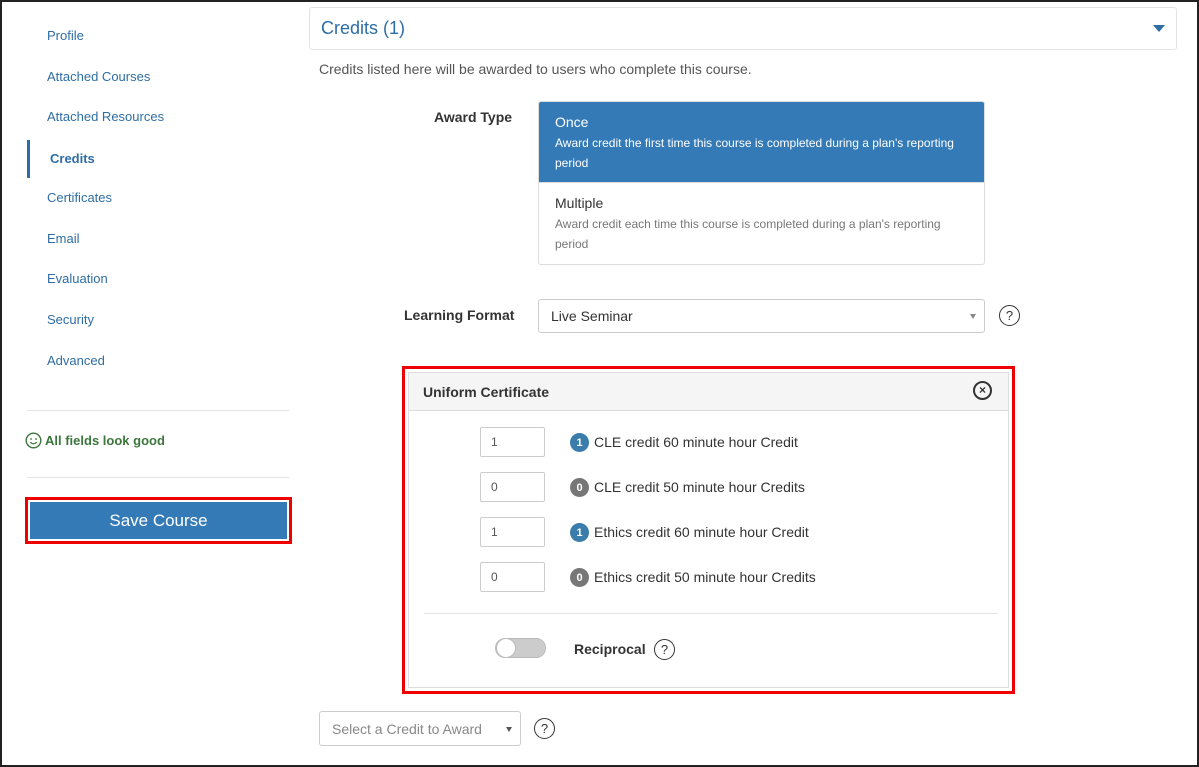  I want to click on credit-row: 1 Ethics credit 60 minute hour Credit, so click(709, 532).